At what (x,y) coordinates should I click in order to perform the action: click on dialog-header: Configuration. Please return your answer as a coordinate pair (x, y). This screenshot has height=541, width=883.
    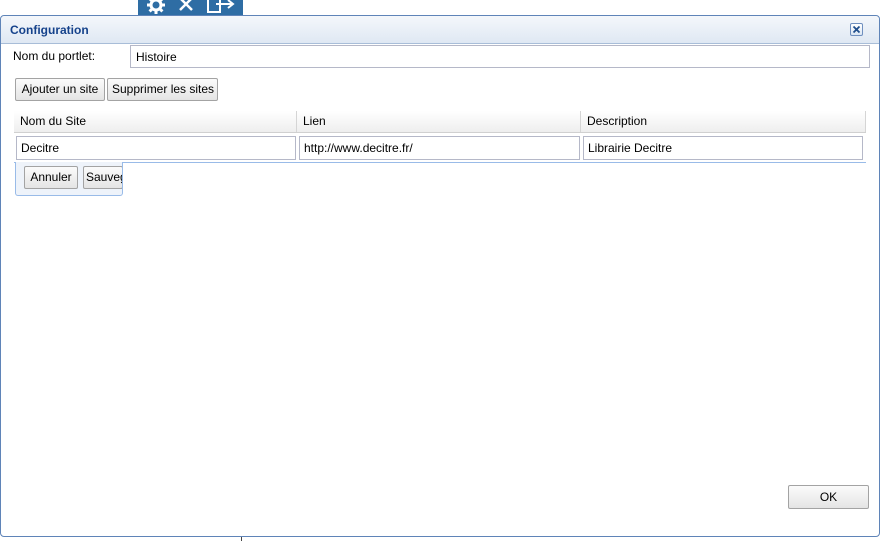
    Looking at the image, I should click on (440, 30).